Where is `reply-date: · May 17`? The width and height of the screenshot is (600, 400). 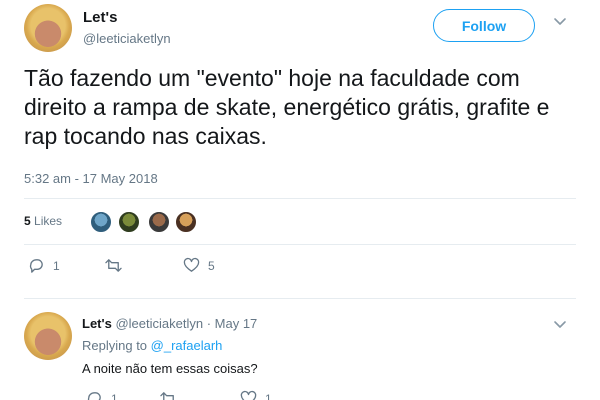 reply-date: · May 17 is located at coordinates (232, 323).